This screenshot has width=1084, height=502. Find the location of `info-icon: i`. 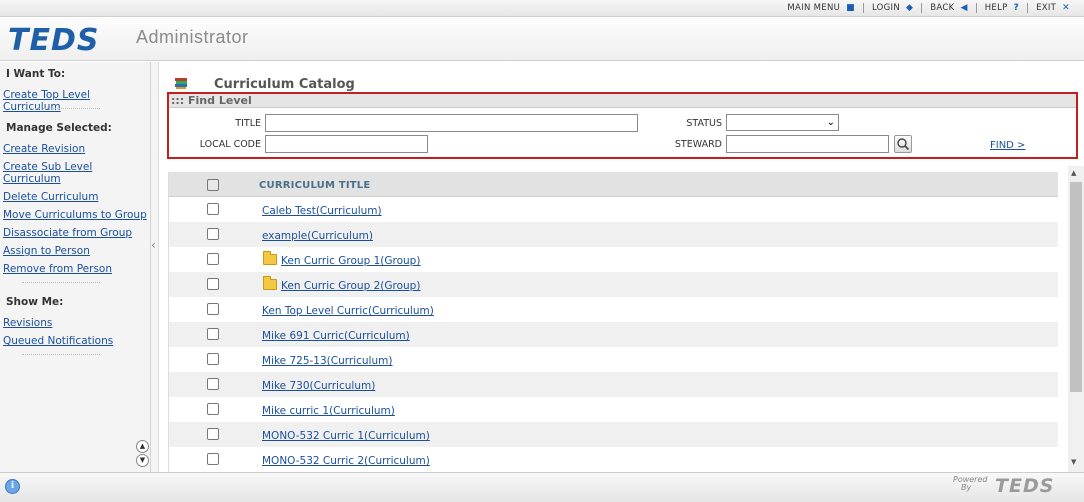

info-icon: i is located at coordinates (12, 486).